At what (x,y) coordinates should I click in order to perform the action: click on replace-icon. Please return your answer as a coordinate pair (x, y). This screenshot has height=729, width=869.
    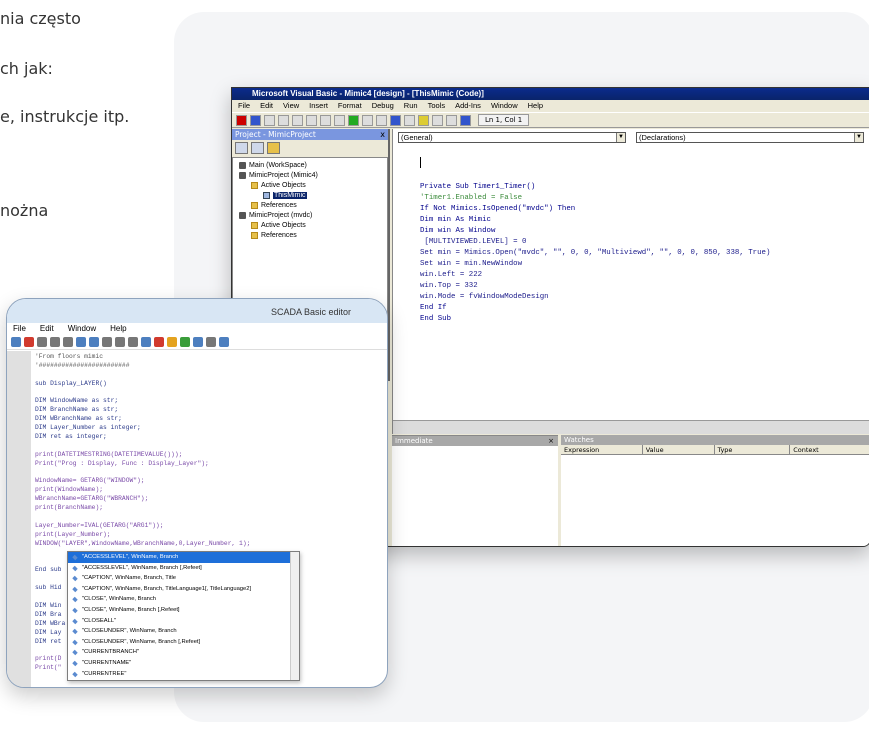
    Looking at the image, I should click on (133, 342).